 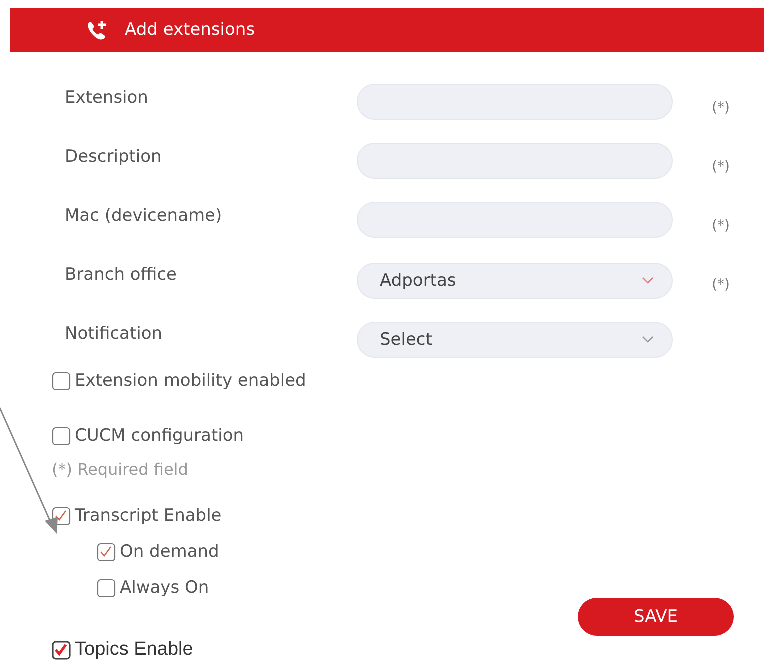 What do you see at coordinates (134, 650) in the screenshot?
I see `checkbox-label: Topics Enable` at bounding box center [134, 650].